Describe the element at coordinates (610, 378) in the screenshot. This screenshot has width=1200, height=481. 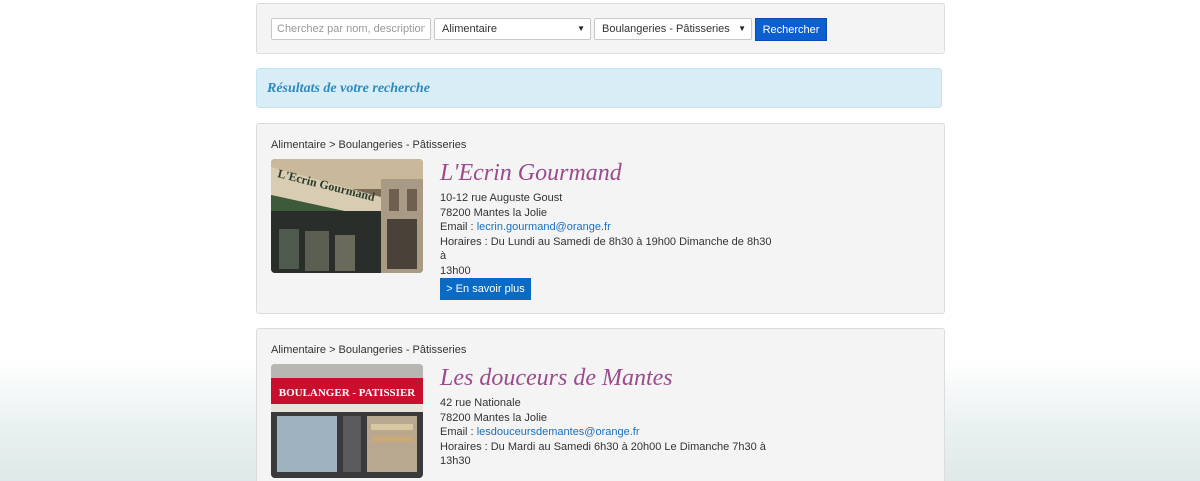
I see `shop-name: Les douceurs de Mantes` at that location.